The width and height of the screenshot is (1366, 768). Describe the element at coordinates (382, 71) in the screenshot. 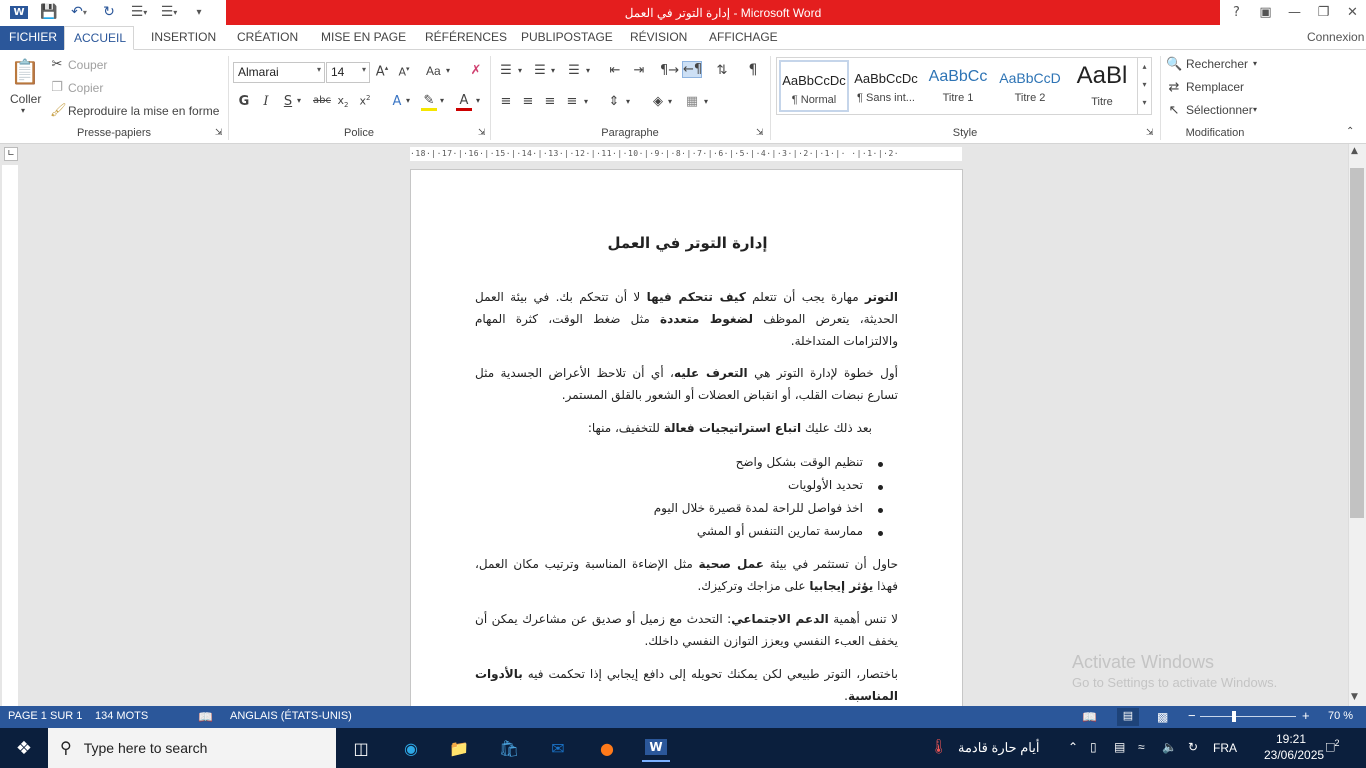

I see `grow-font-icon: A▴` at that location.